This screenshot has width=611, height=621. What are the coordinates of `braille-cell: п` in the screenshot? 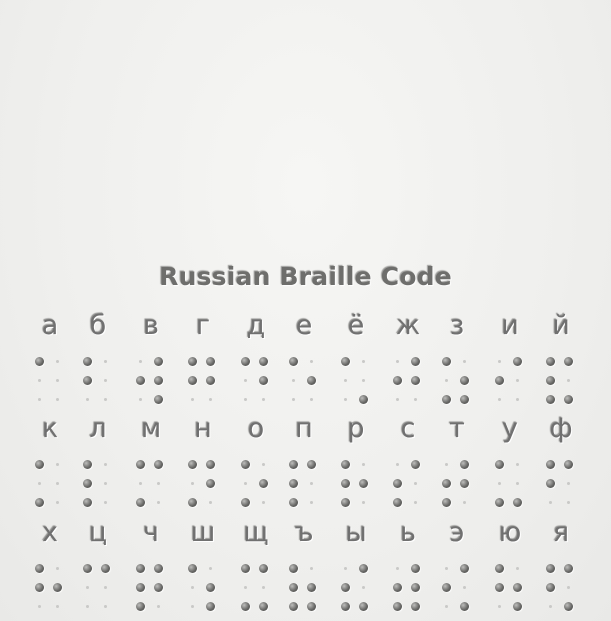 It's located at (304, 455).